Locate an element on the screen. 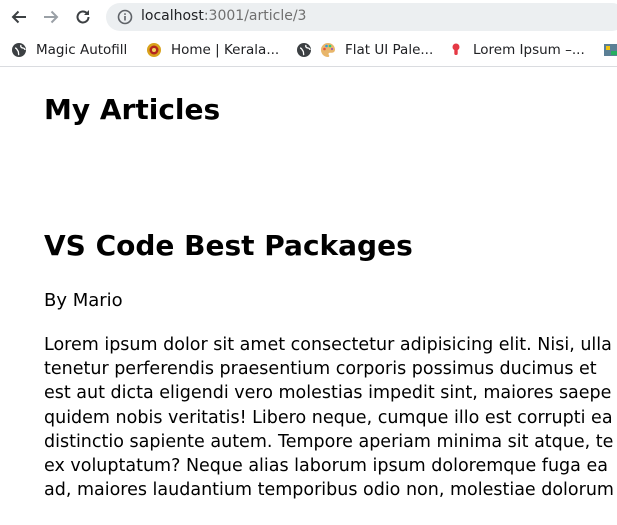  url-path: :3001/article/3 is located at coordinates (255, 16).